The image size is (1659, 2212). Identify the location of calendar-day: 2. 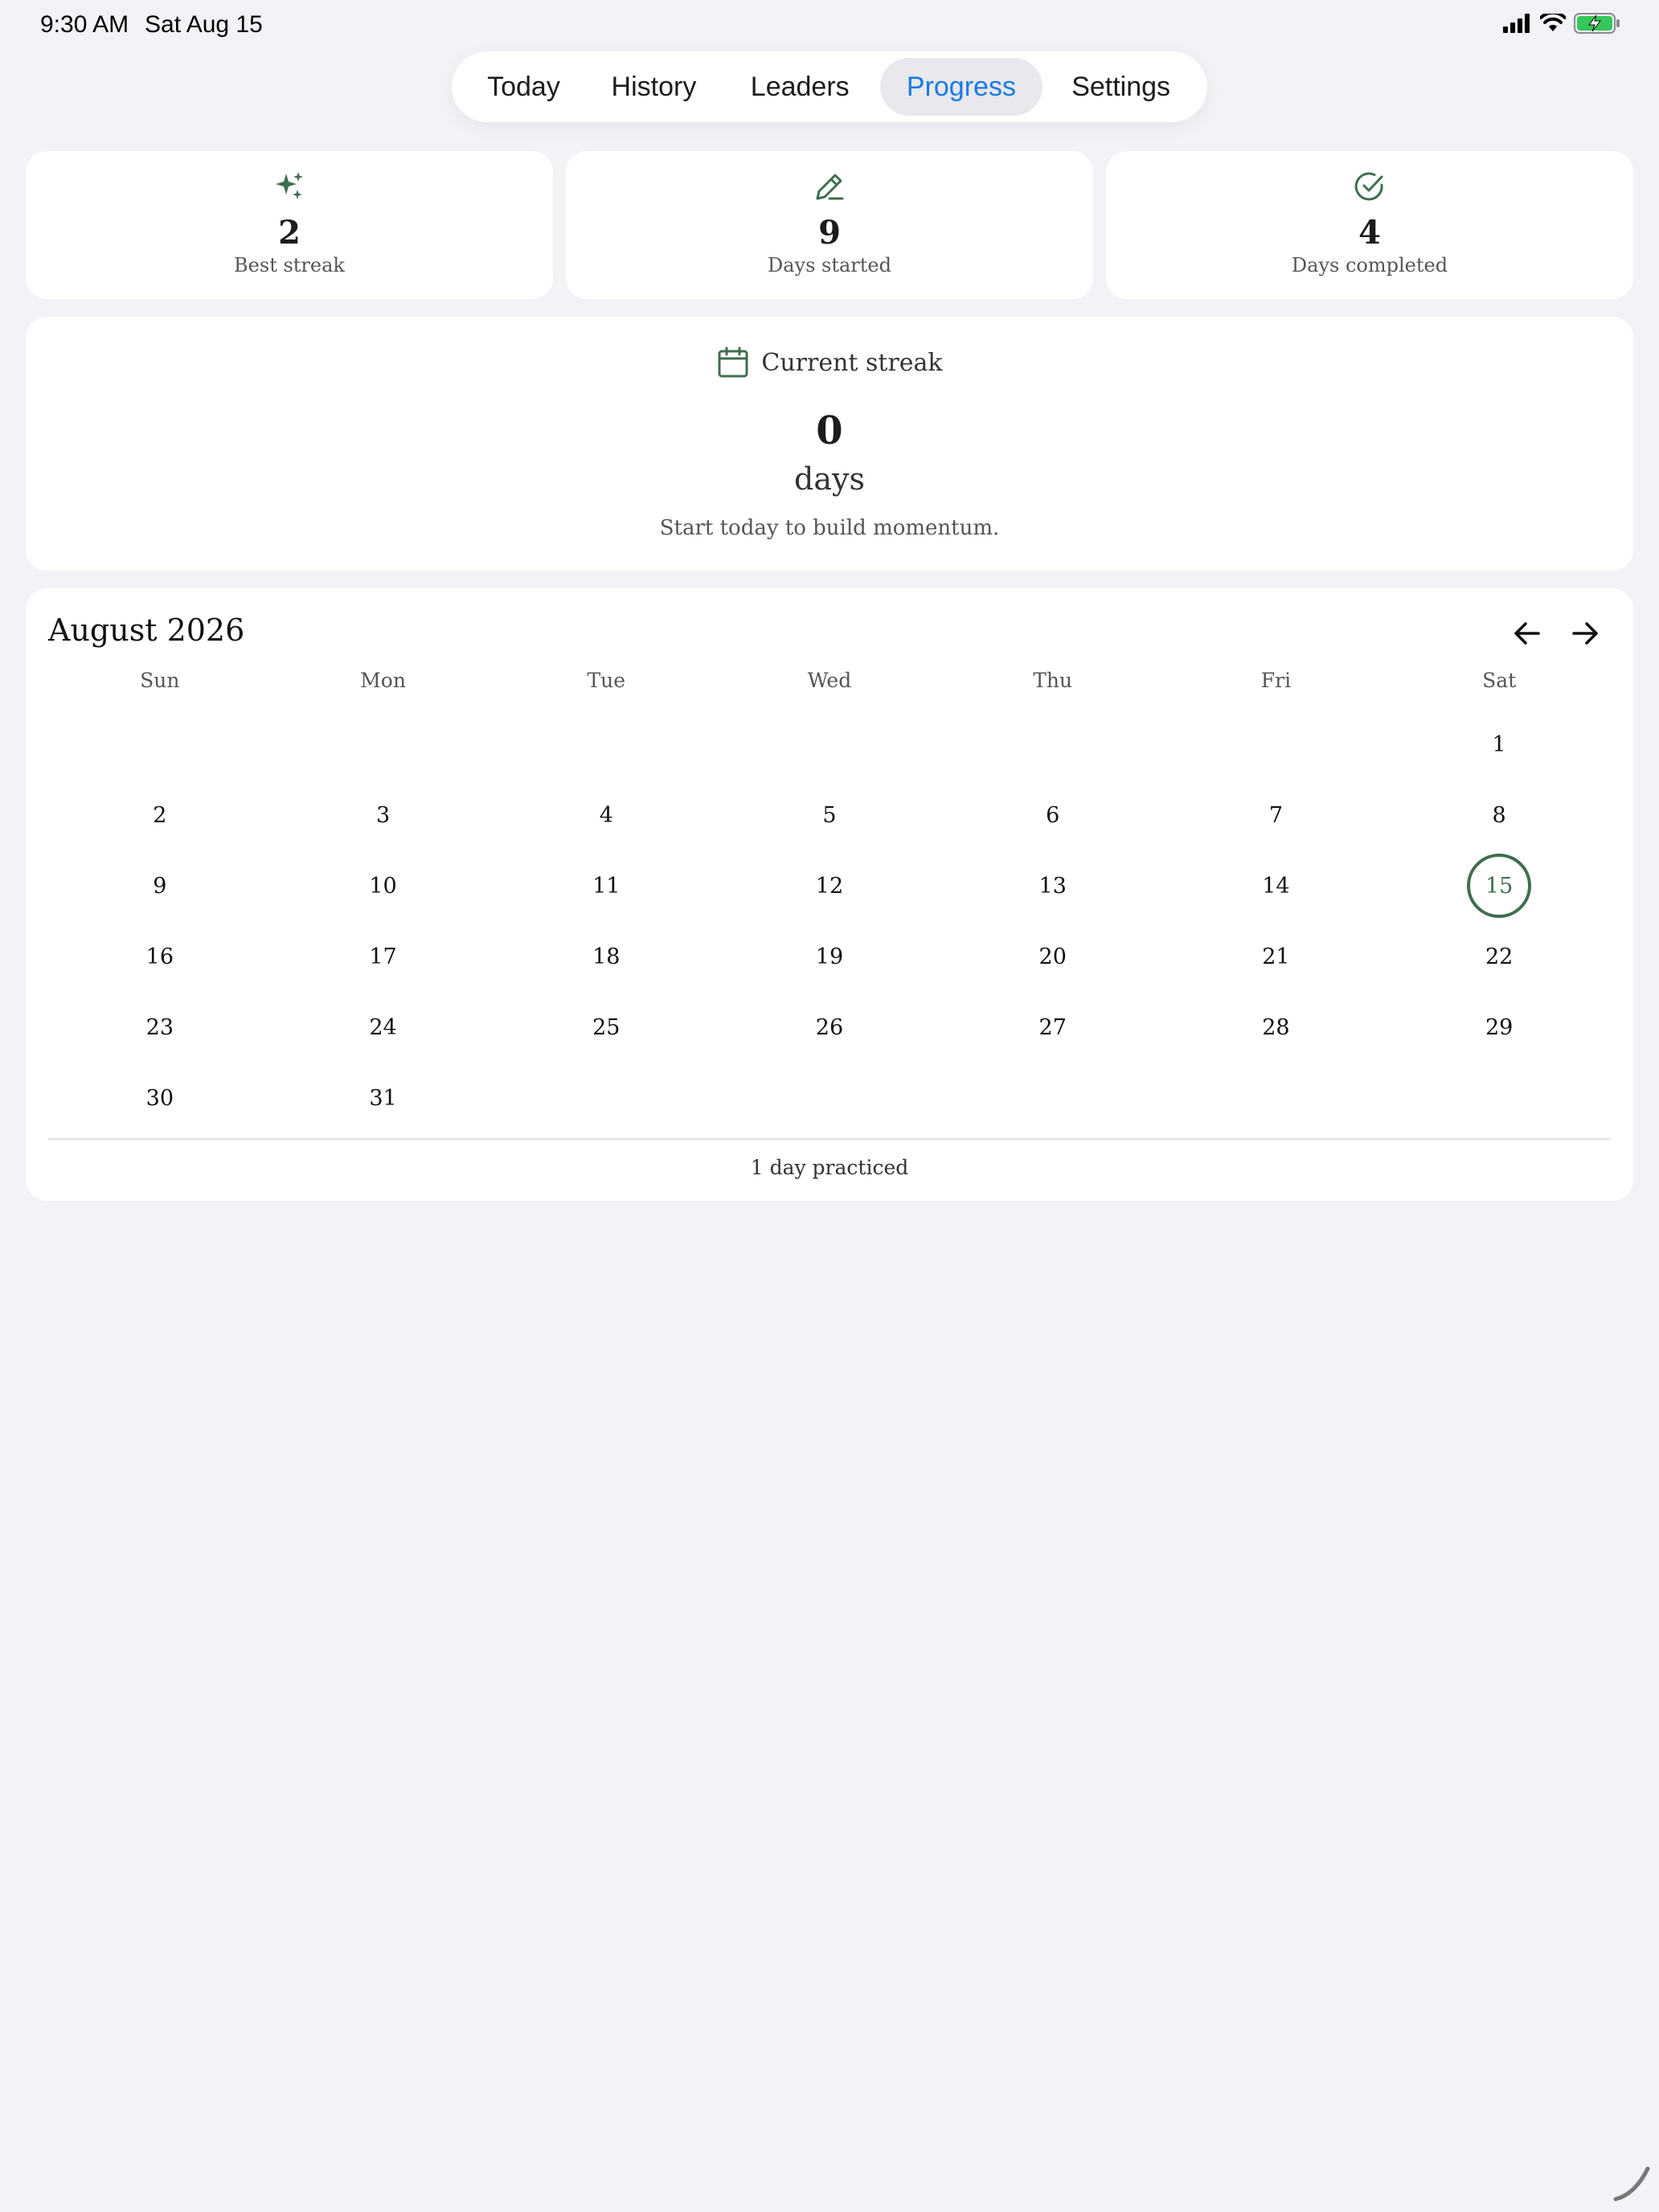
(160, 815).